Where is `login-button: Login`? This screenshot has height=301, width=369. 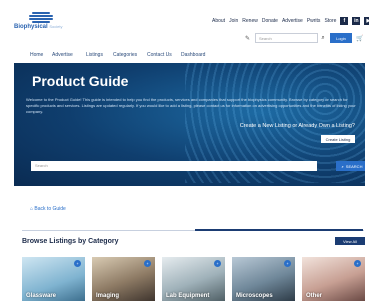 login-button: Login is located at coordinates (341, 38).